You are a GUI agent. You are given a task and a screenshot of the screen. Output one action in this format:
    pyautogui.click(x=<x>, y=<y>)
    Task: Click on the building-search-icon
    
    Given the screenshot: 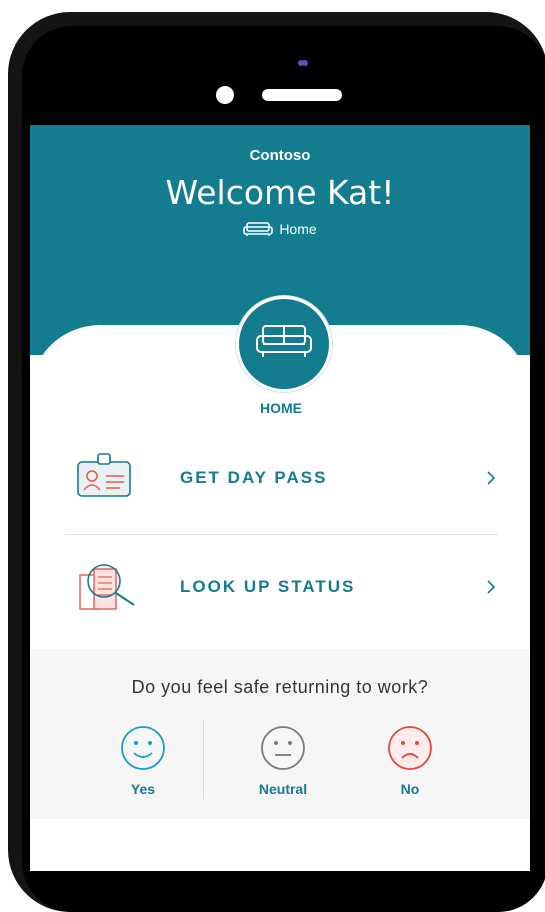 What is the action you would take?
    pyautogui.click(x=107, y=587)
    